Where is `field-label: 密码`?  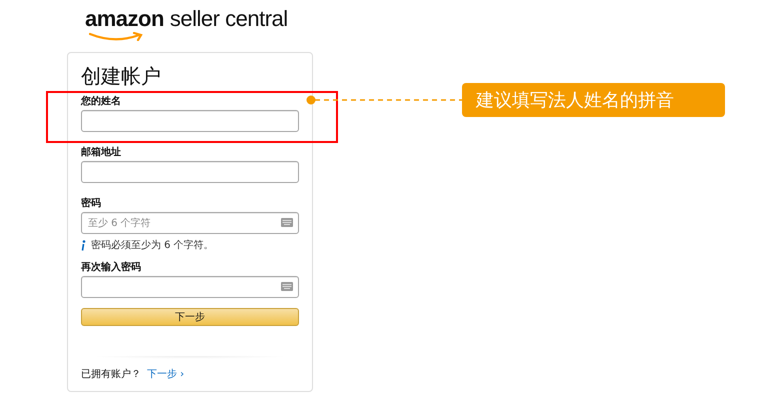
field-label: 密码 is located at coordinates (91, 203).